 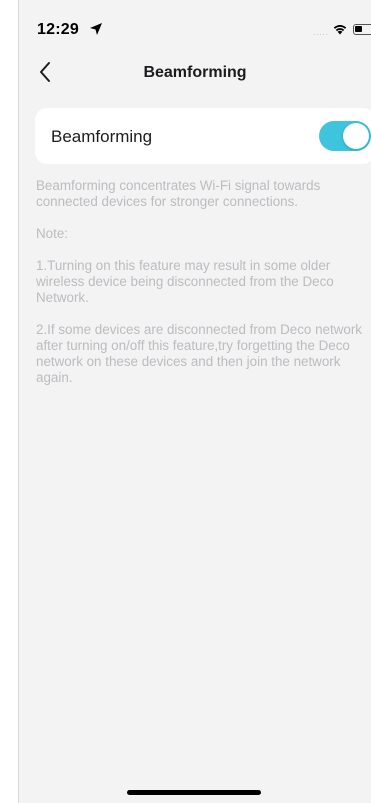 I want to click on beamforming-label: Beamforming, so click(x=102, y=136).